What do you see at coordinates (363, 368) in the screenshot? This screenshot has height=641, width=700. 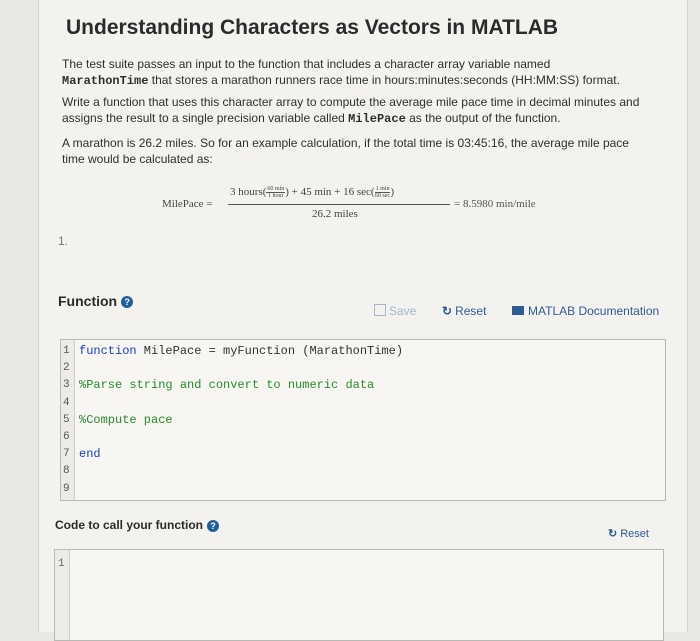 I see `code-line: 2` at bounding box center [363, 368].